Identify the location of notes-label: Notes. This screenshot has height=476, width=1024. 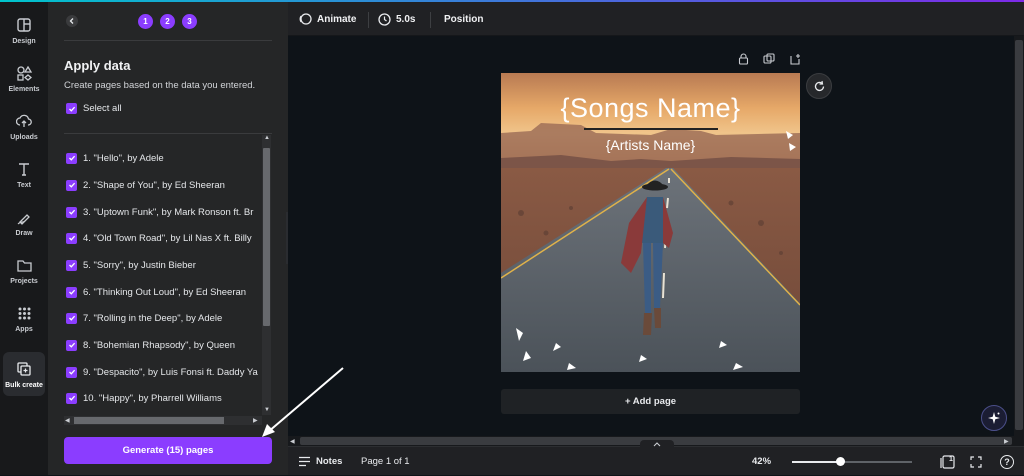
(329, 461).